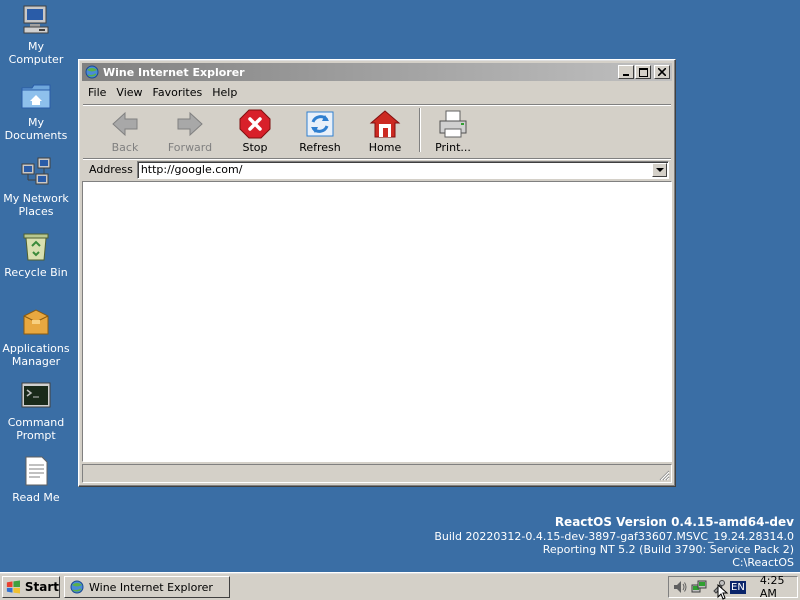  I want to click on desktop-icon-my-network-places: My Network Places, so click(36, 187).